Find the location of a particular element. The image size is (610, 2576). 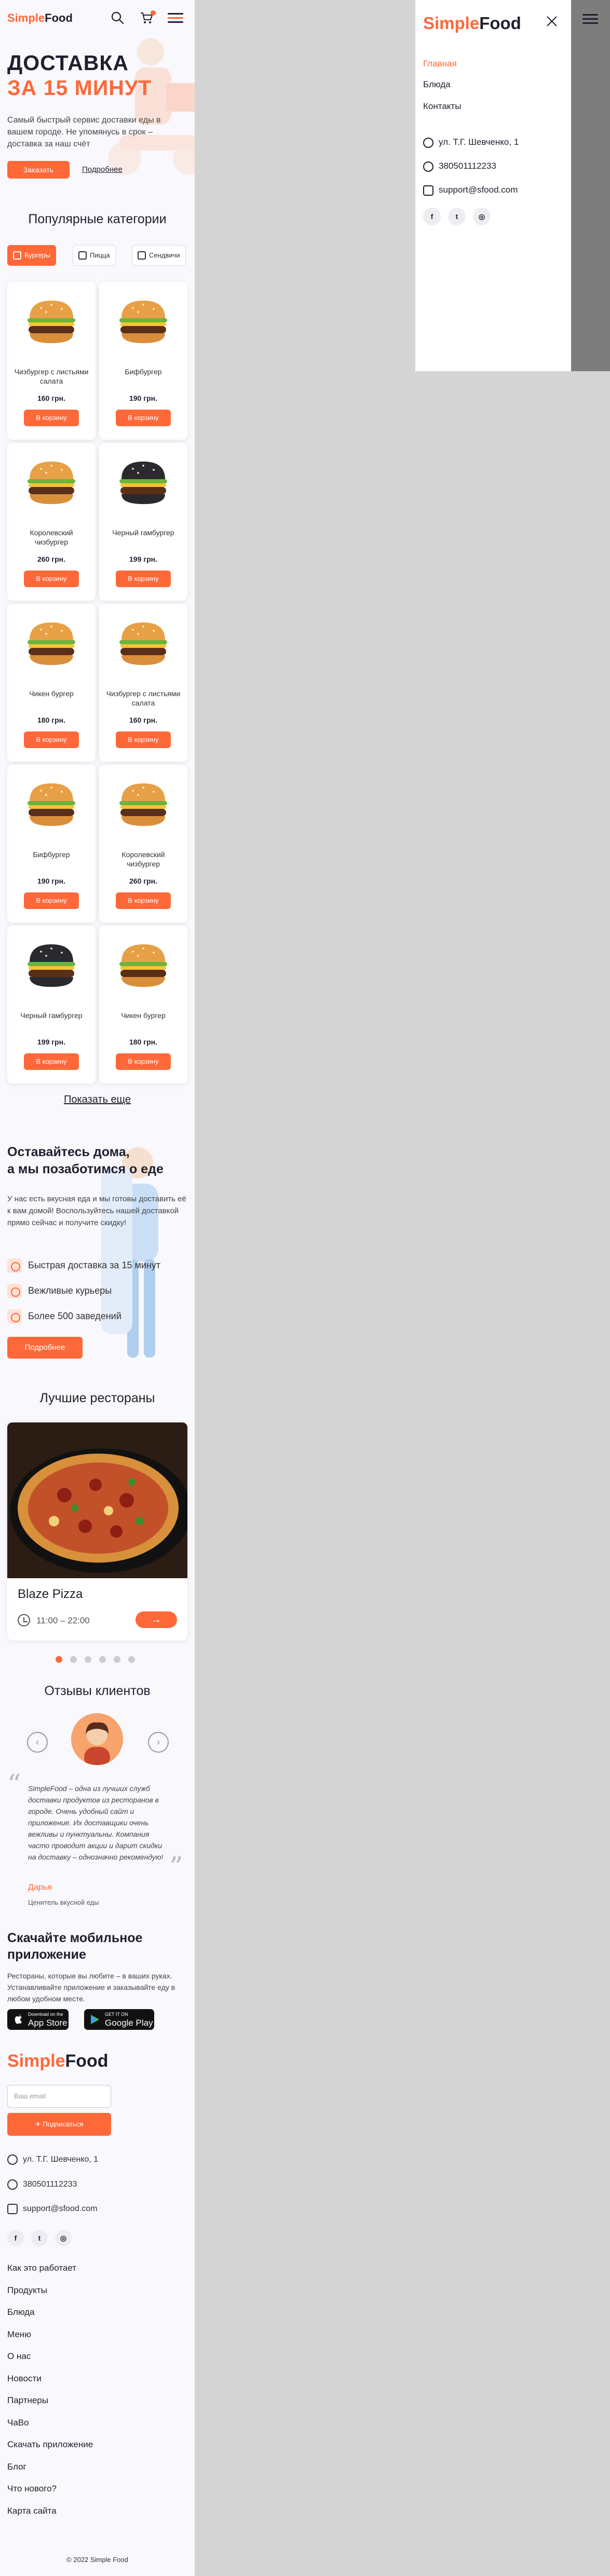

restaurant-icon is located at coordinates (14, 1316).